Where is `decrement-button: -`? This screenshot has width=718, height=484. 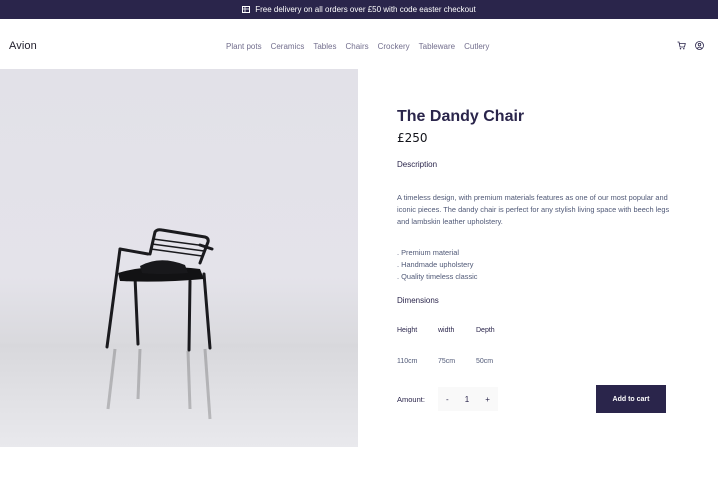 decrement-button: - is located at coordinates (447, 399).